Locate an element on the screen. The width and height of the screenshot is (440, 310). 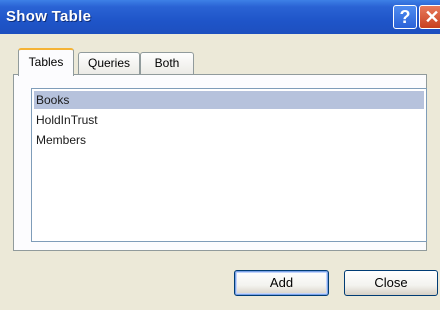
tab-tables: Tables is located at coordinates (46, 62).